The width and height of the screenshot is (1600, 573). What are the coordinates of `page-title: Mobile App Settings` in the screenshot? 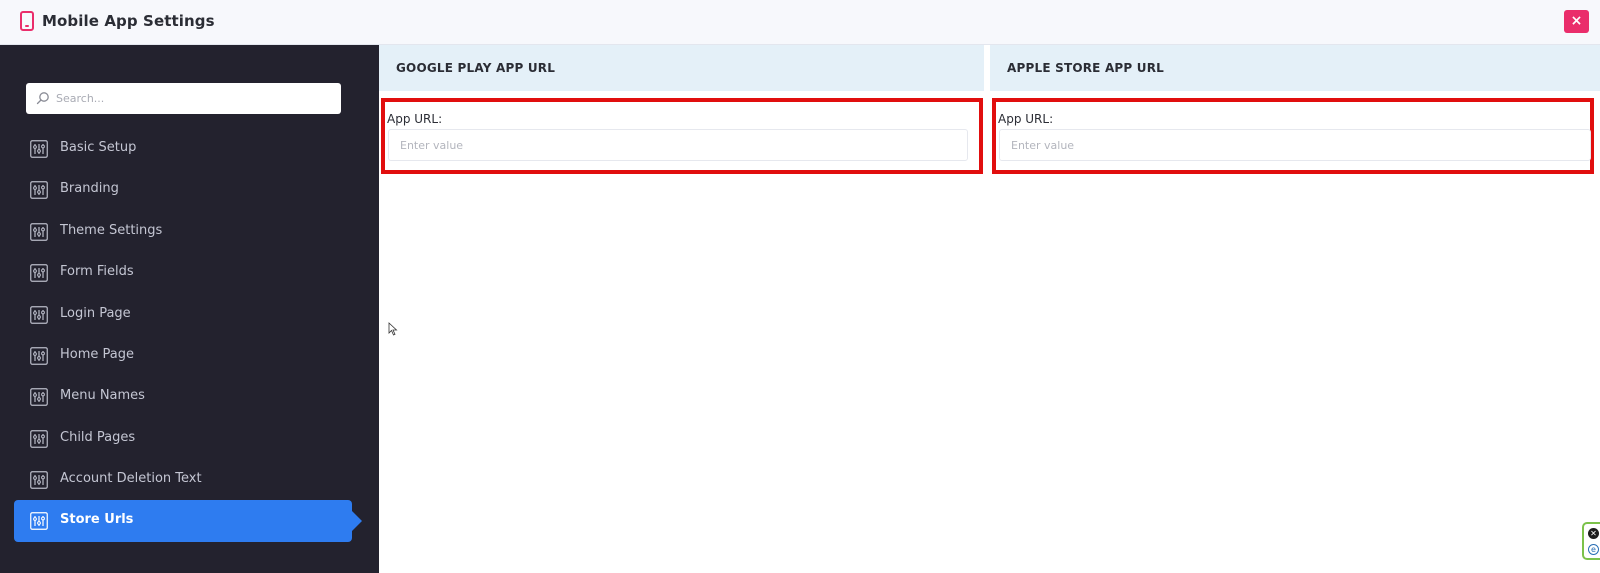 It's located at (128, 21).